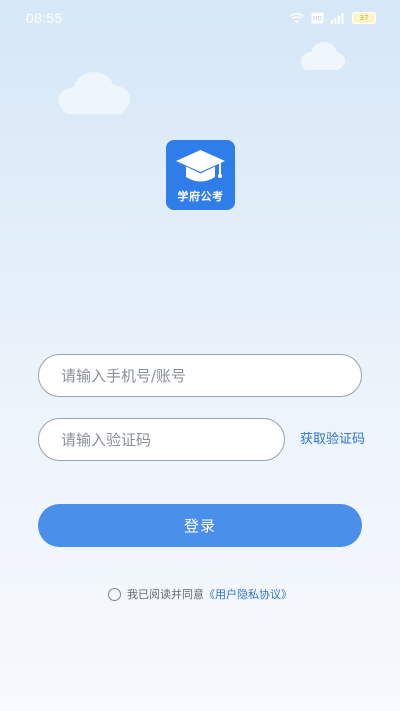  I want to click on account-field, so click(200, 375).